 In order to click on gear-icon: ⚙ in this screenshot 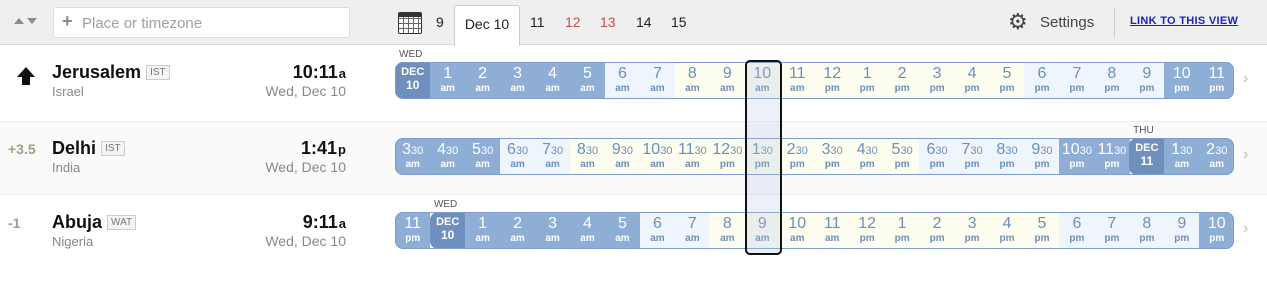, I will do `click(1019, 22)`.